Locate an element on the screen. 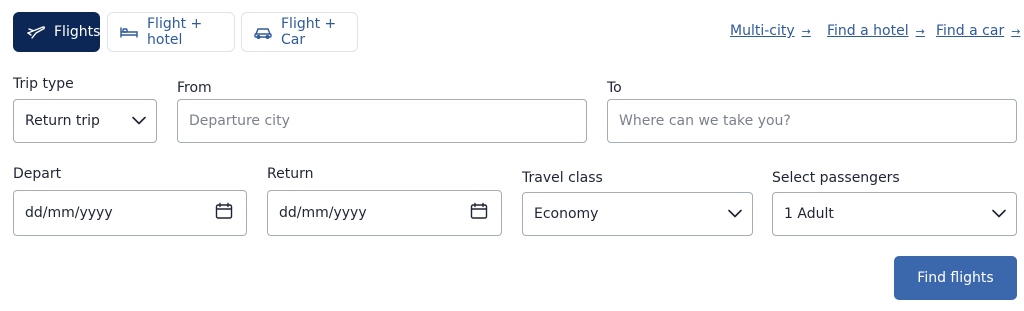 Image resolution: width=1024 pixels, height=311 pixels. from-input: Departure city is located at coordinates (382, 121).